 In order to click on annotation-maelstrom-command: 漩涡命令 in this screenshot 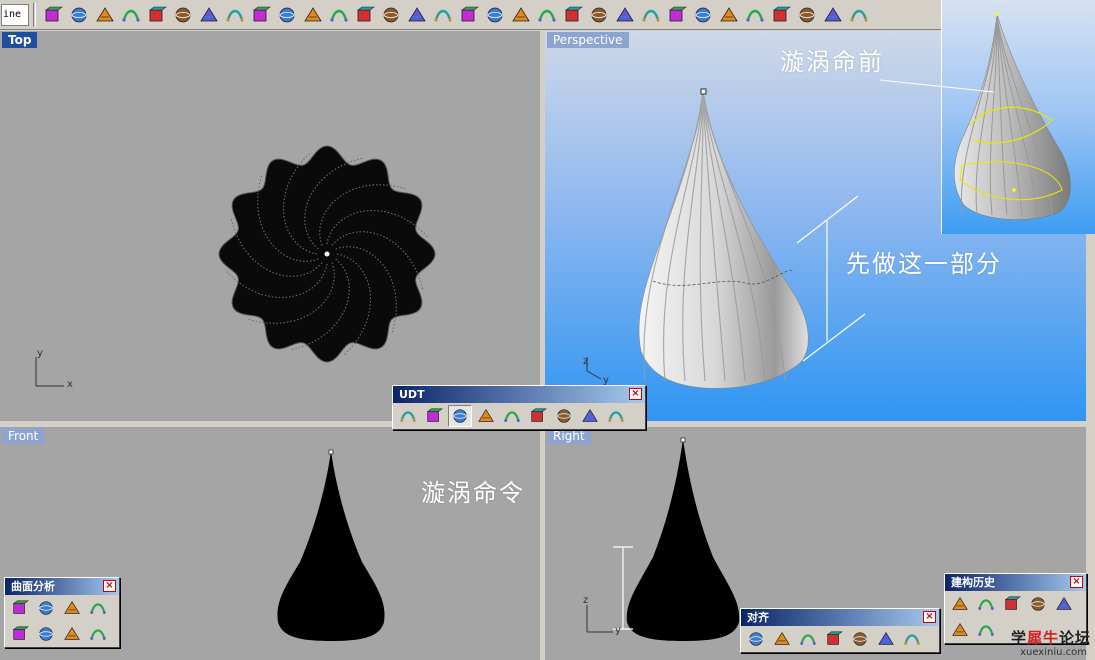, I will do `click(473, 493)`.